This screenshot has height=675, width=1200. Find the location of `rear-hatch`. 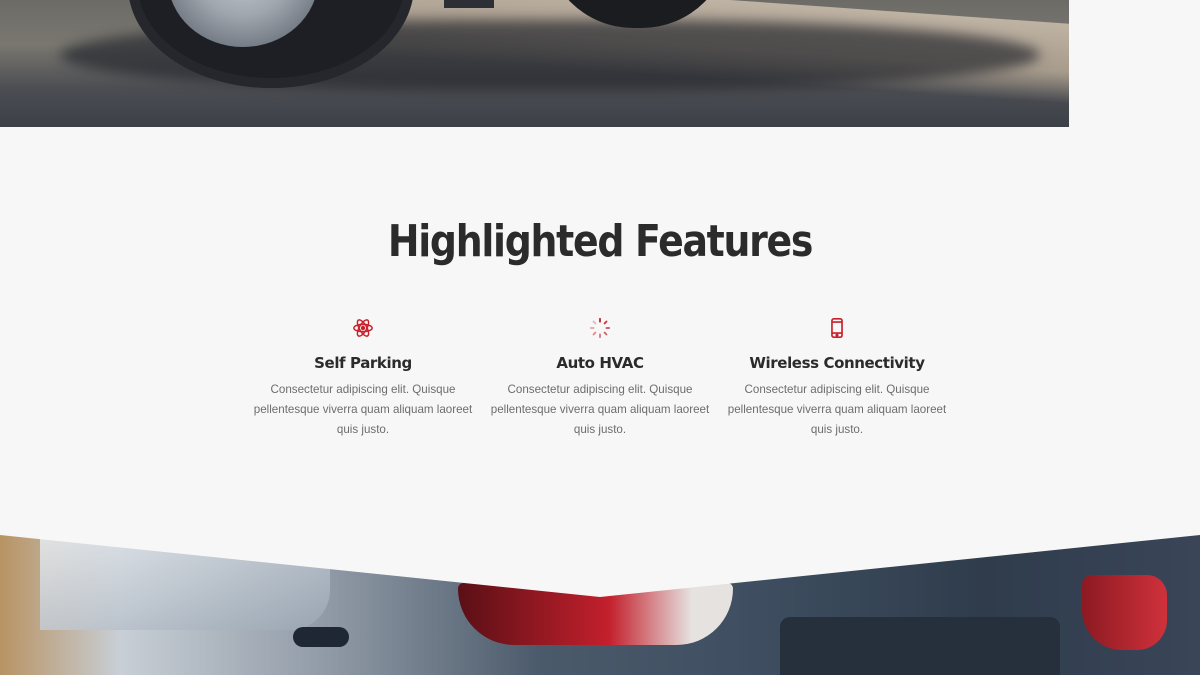

rear-hatch is located at coordinates (920, 646).